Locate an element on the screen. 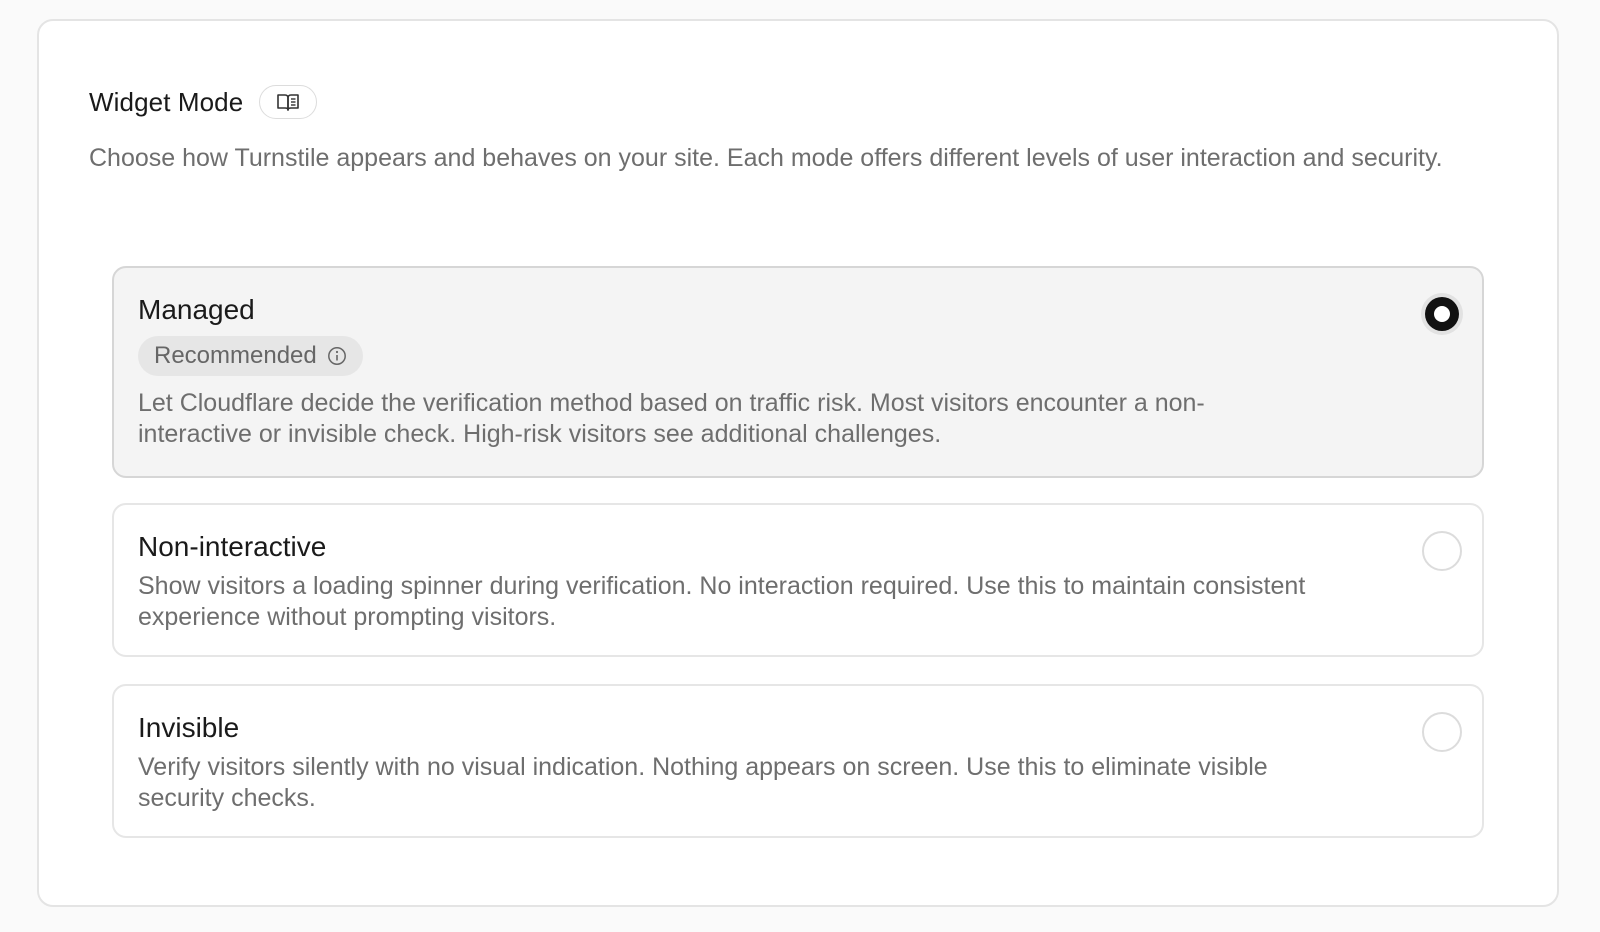 The width and height of the screenshot is (1600, 932). documentation-button is located at coordinates (288, 102).